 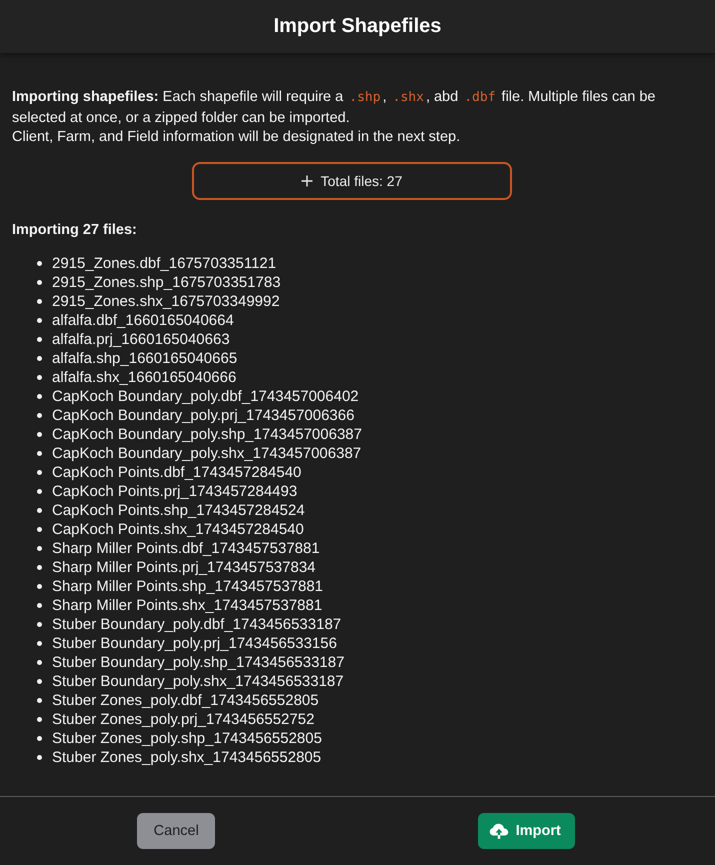 I want to click on file-name: alfalfa.dbf_1660165040664, so click(x=143, y=320).